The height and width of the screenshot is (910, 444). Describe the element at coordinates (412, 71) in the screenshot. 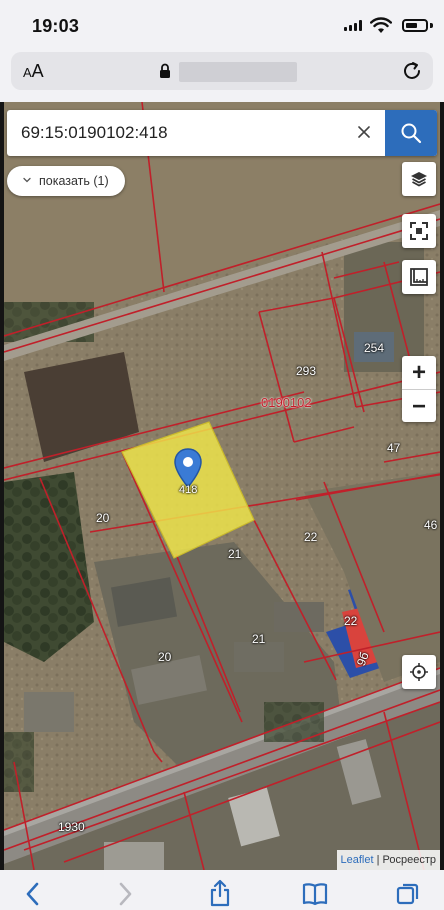

I see `reload-icon` at that location.